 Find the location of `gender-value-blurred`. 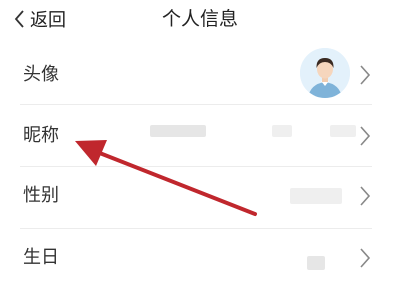

gender-value-blurred is located at coordinates (316, 196).